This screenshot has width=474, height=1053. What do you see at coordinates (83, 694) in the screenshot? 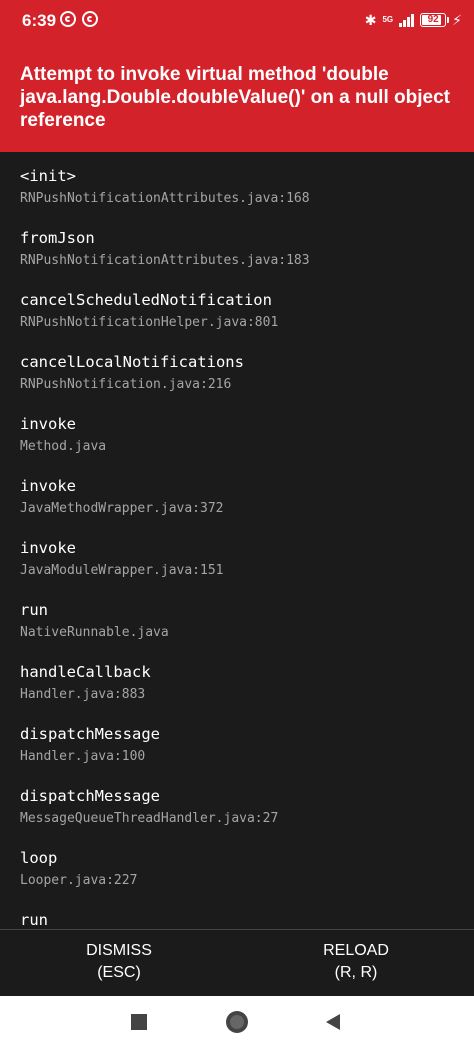
I see `frame-file: Handler.java:883` at bounding box center [83, 694].